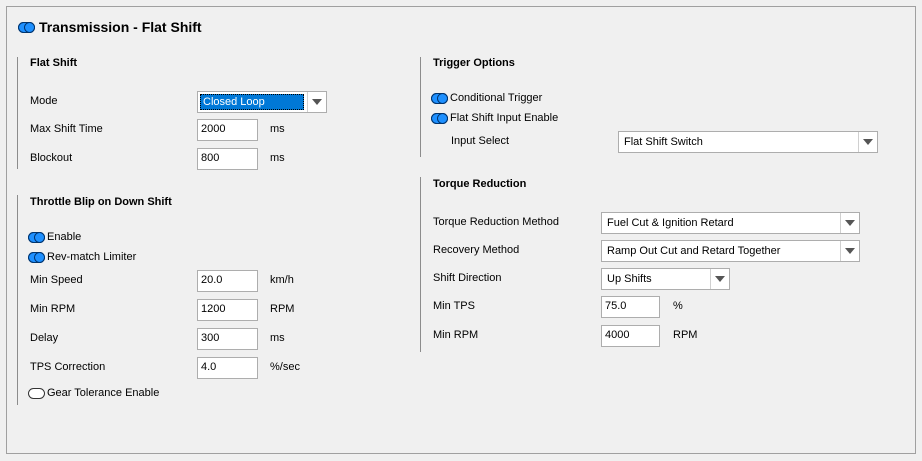 The width and height of the screenshot is (922, 461). What do you see at coordinates (748, 142) in the screenshot?
I see `input-select-dropdown: Flat Shift Switch` at bounding box center [748, 142].